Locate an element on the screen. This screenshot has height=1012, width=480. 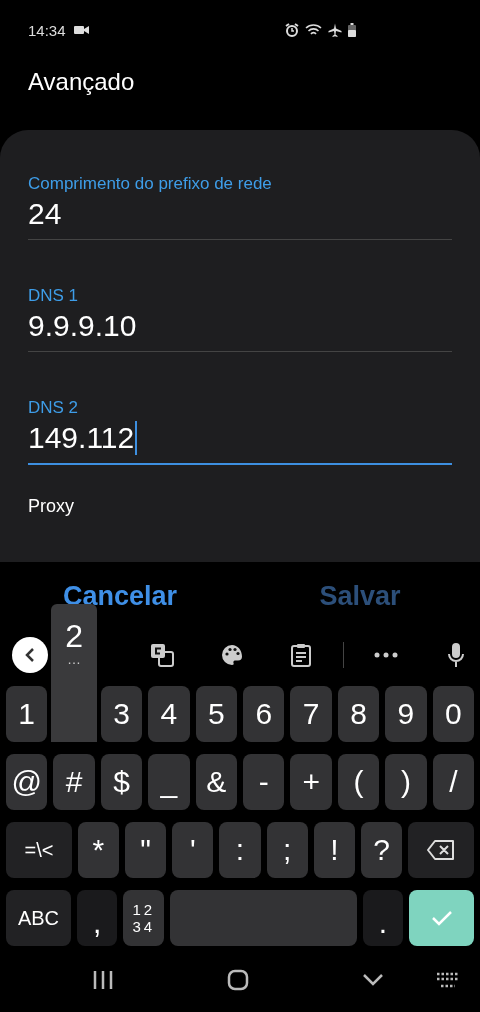
keyboard-key: * is located at coordinates (98, 850).